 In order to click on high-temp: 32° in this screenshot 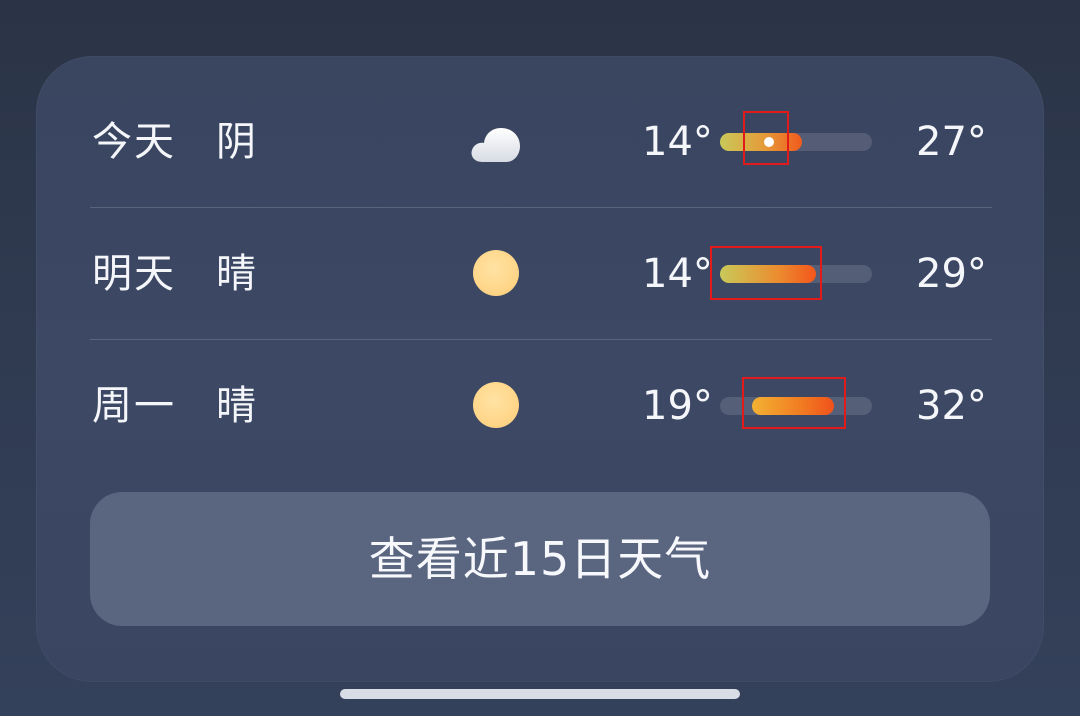, I will do `click(951, 406)`.